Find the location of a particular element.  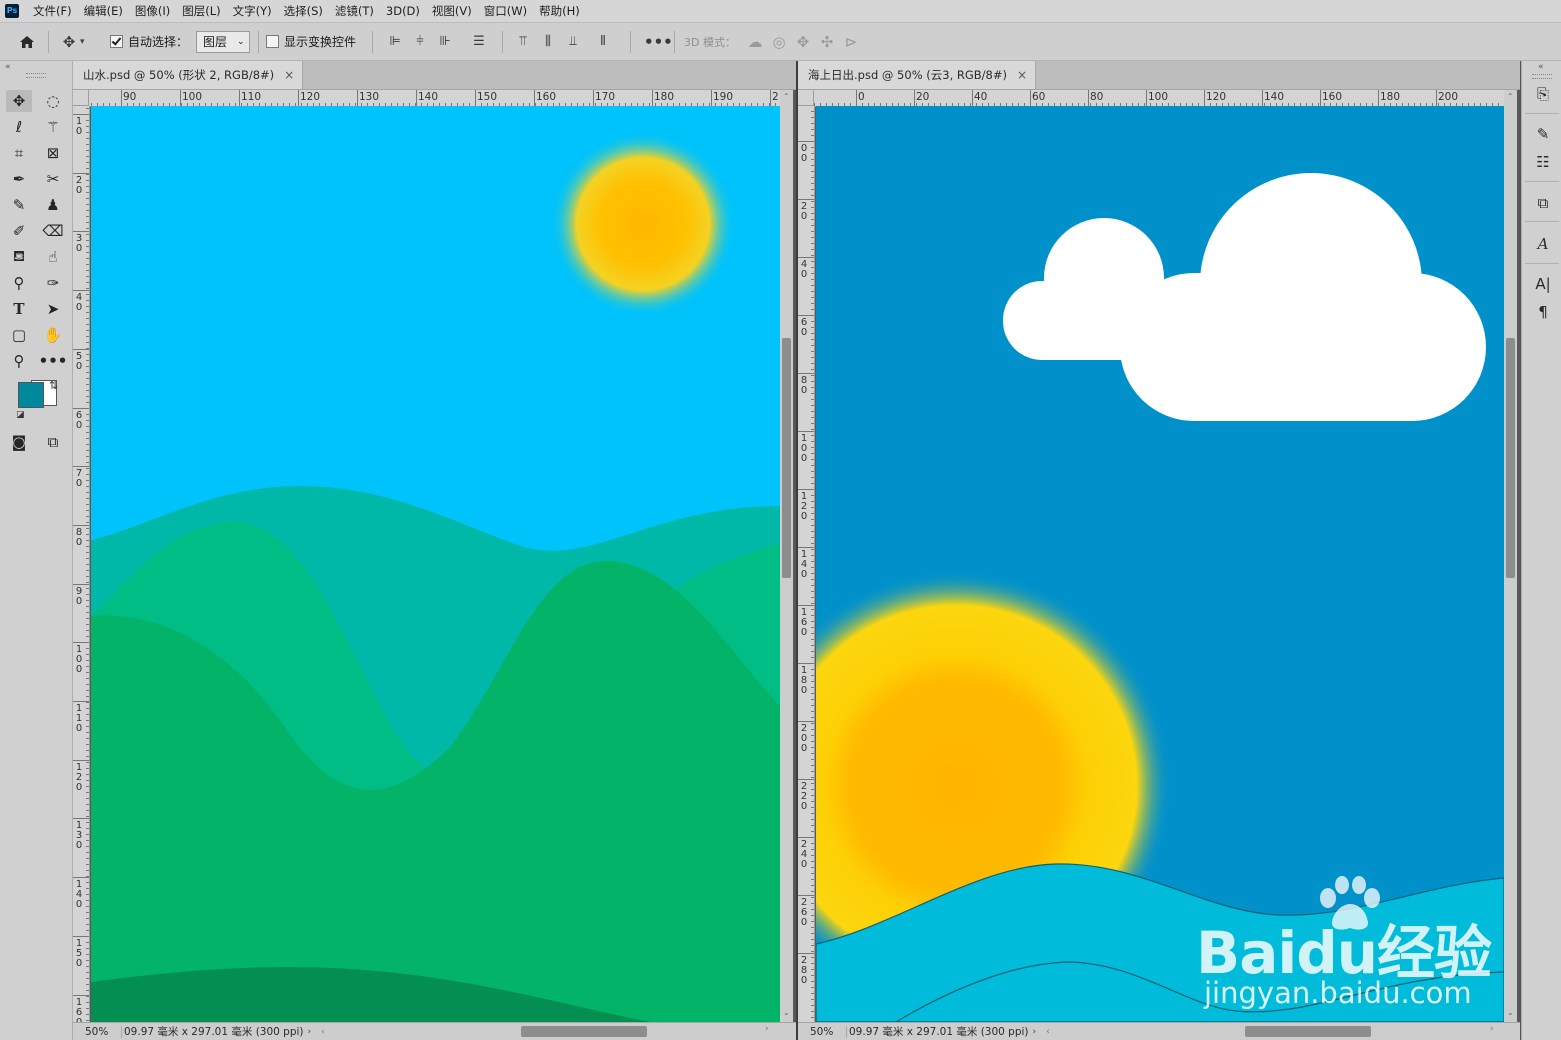

clone-source-panel-button: ⧉ is located at coordinates (1543, 203).